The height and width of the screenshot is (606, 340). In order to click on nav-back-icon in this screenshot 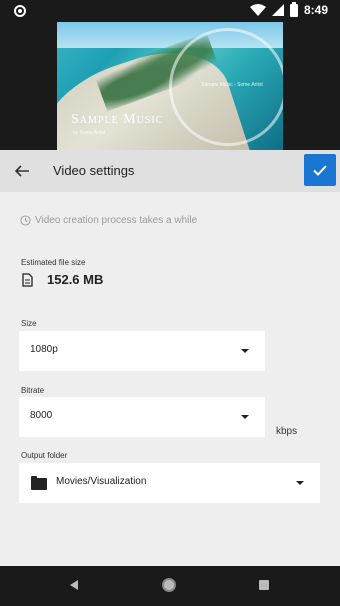, I will do `click(74, 585)`.